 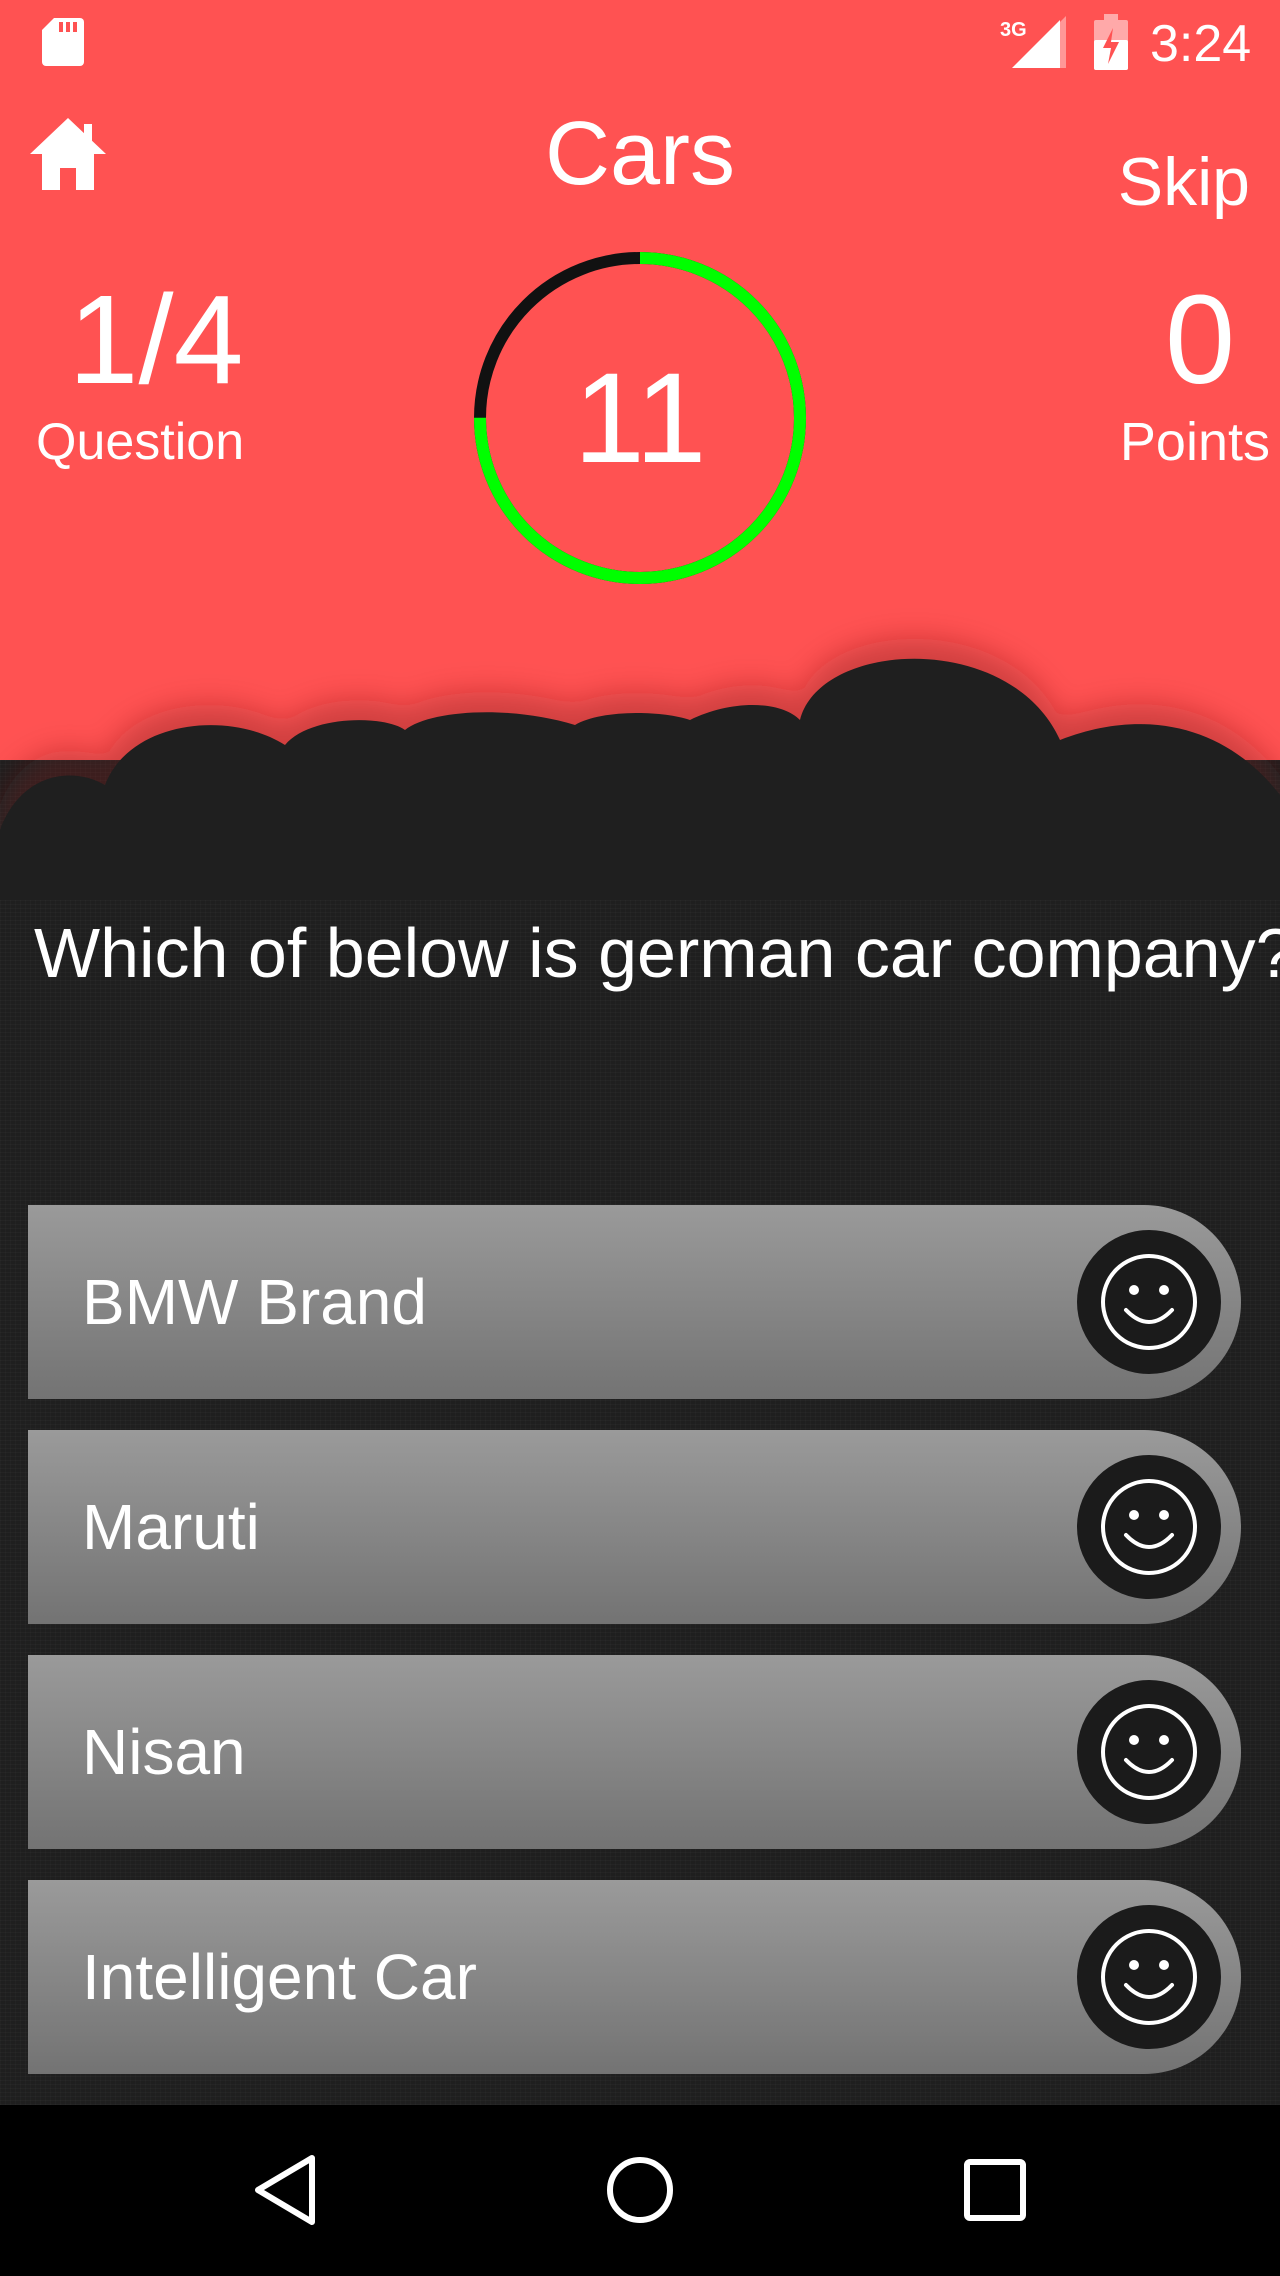 What do you see at coordinates (634, 1302) in the screenshot?
I see `answer-option: BMW Brand` at bounding box center [634, 1302].